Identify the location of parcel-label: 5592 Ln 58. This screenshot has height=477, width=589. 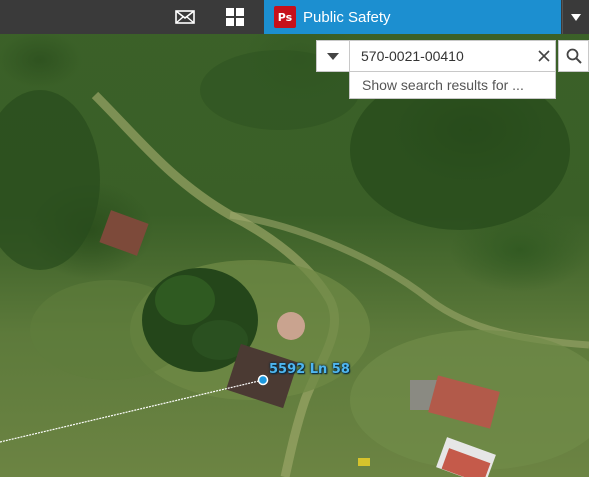
(309, 369).